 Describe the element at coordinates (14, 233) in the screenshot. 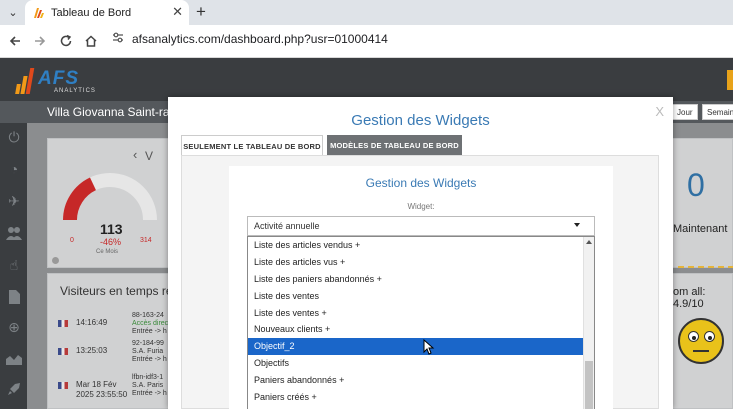

I see `users-icon` at that location.